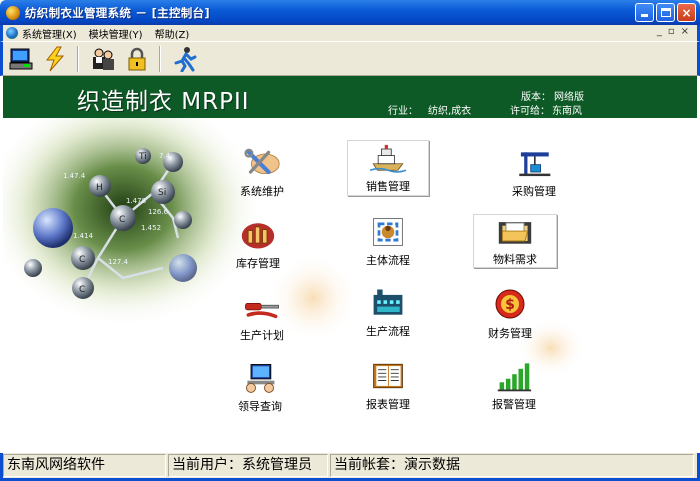 This screenshot has width=700, height=481. Describe the element at coordinates (388, 331) in the screenshot. I see `module-label: 生产流程` at that location.